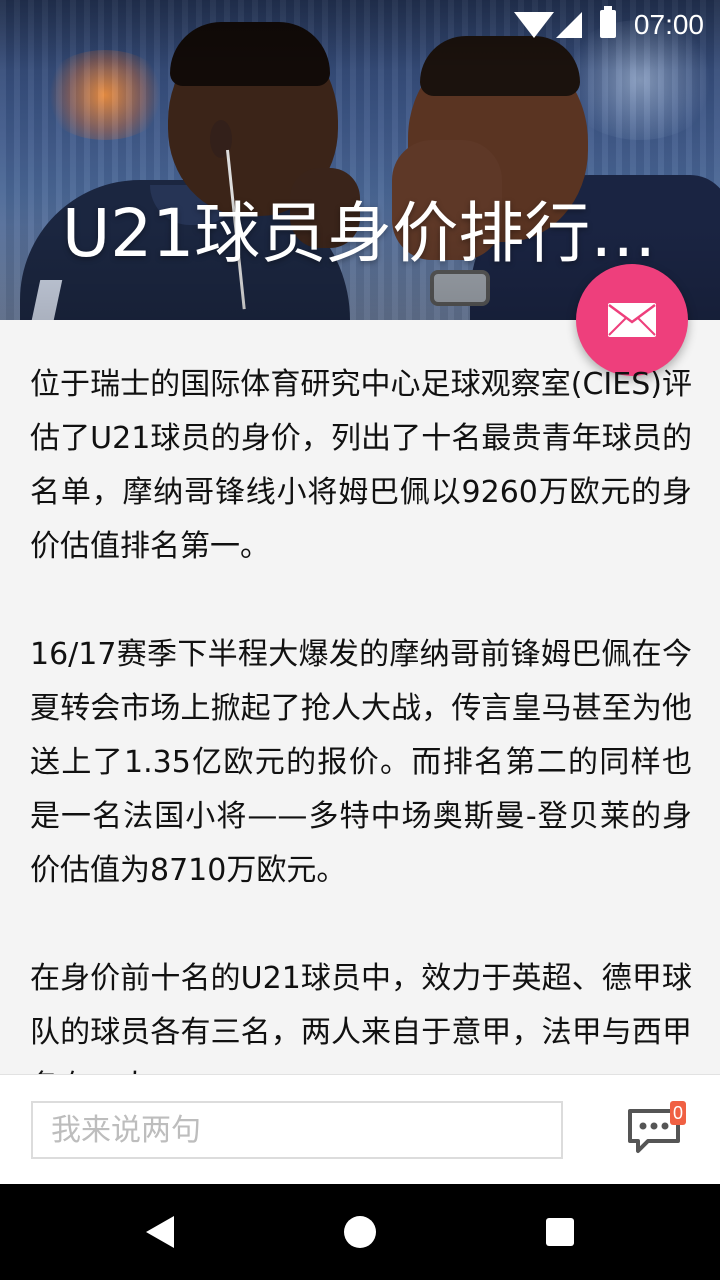 This screenshot has height=1280, width=720. What do you see at coordinates (632, 320) in the screenshot?
I see `mail-icon` at bounding box center [632, 320].